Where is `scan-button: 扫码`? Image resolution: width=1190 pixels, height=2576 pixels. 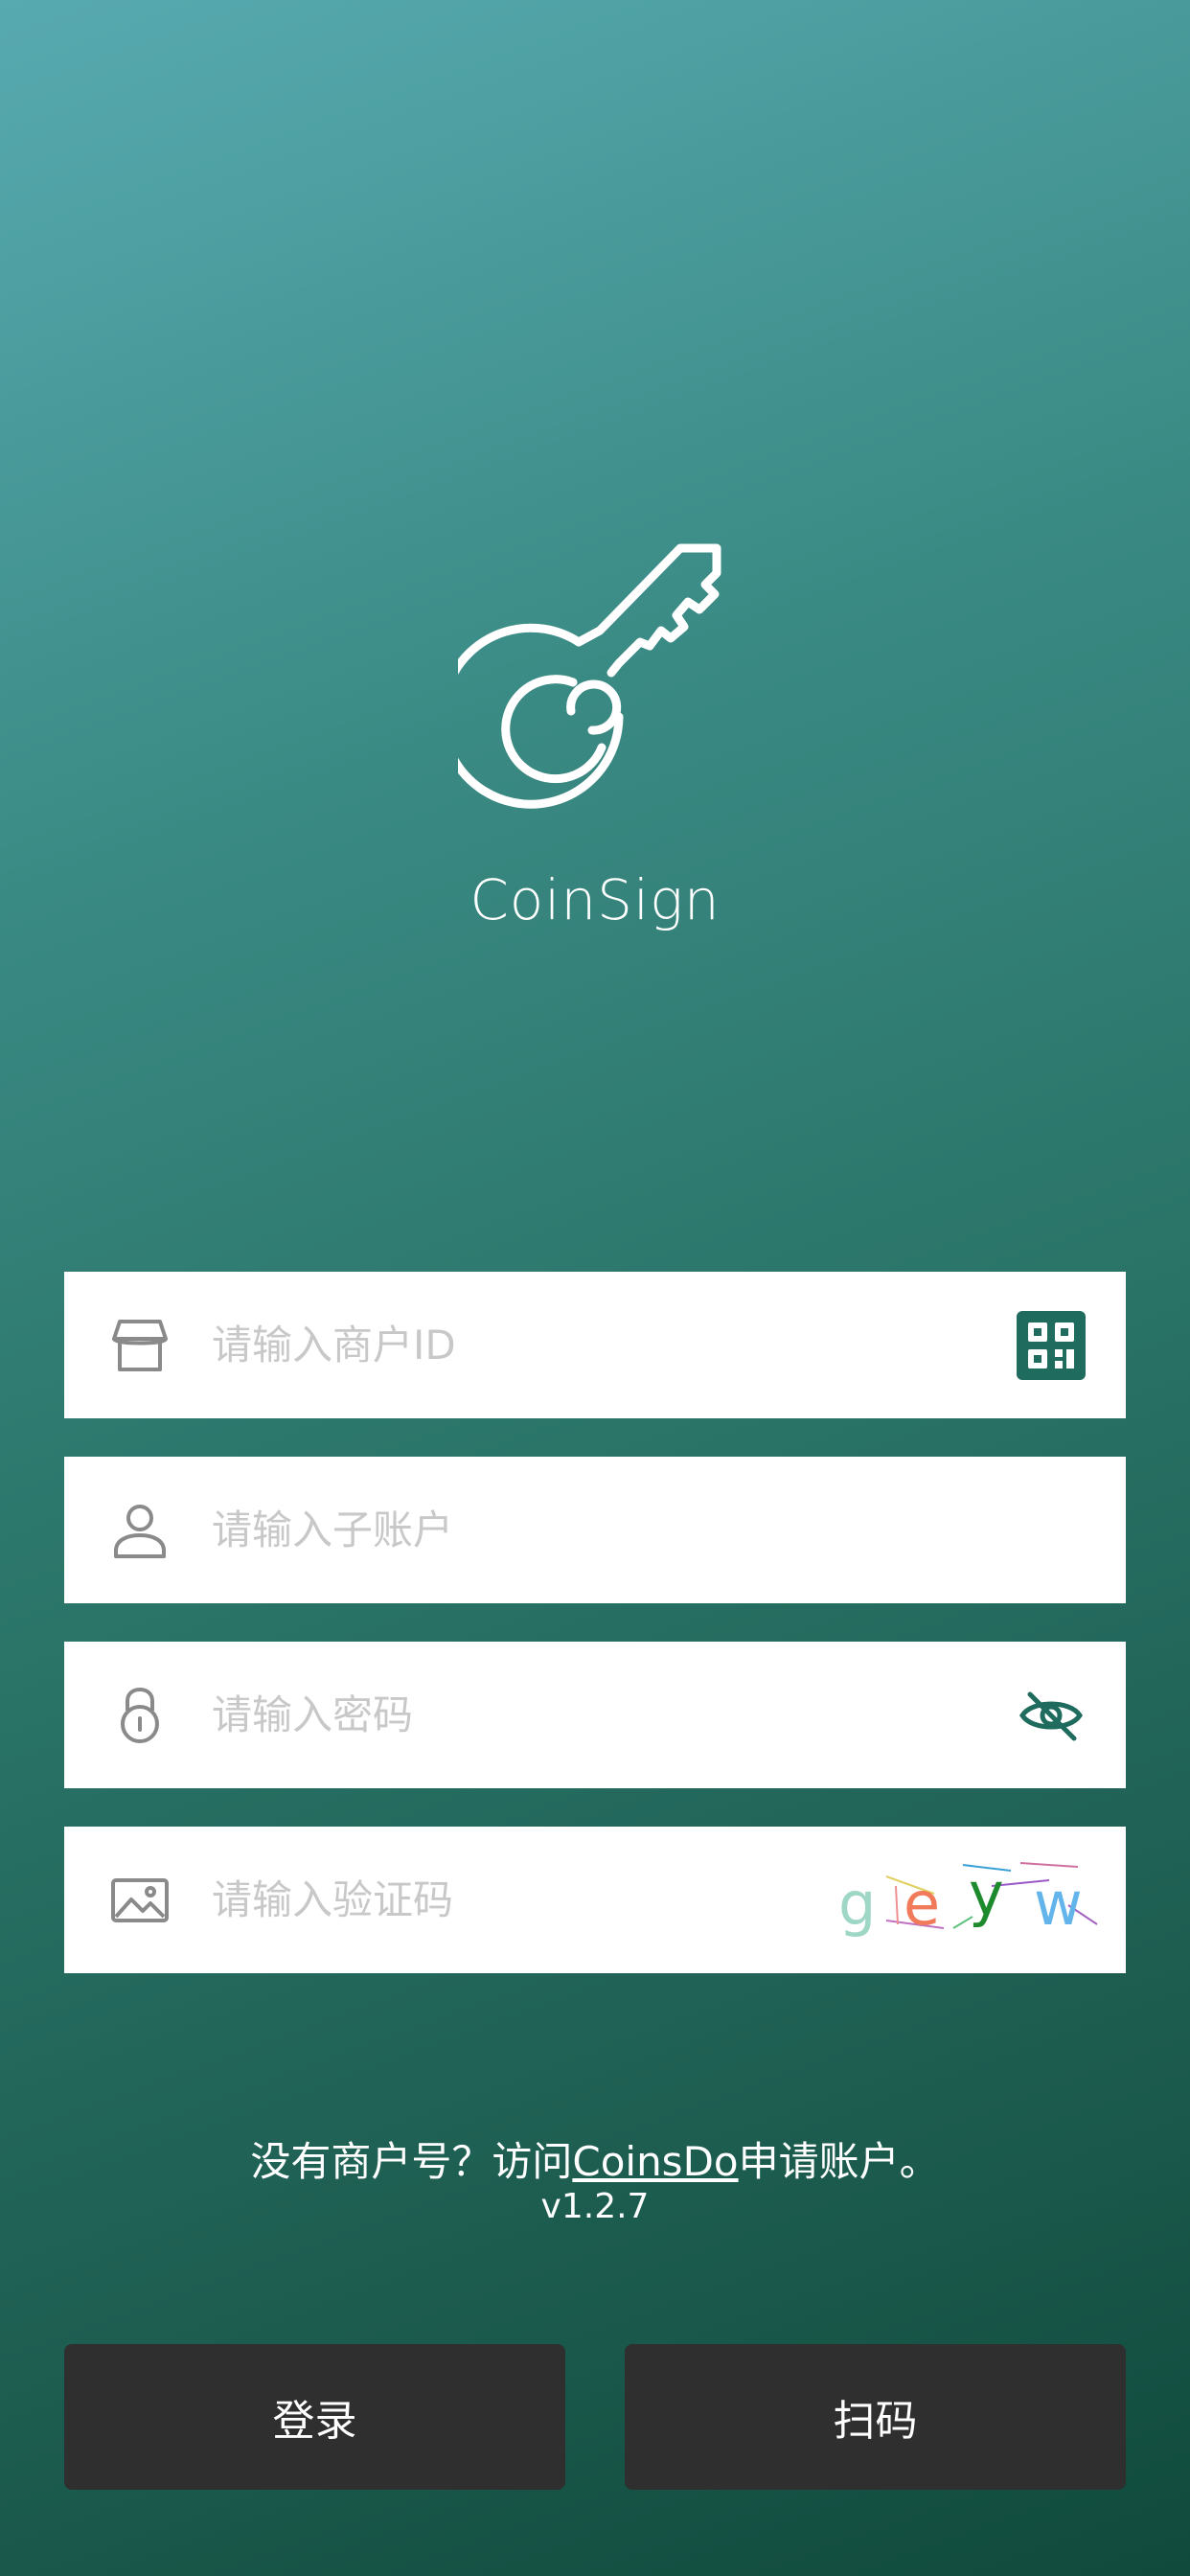 scan-button: 扫码 is located at coordinates (875, 2417).